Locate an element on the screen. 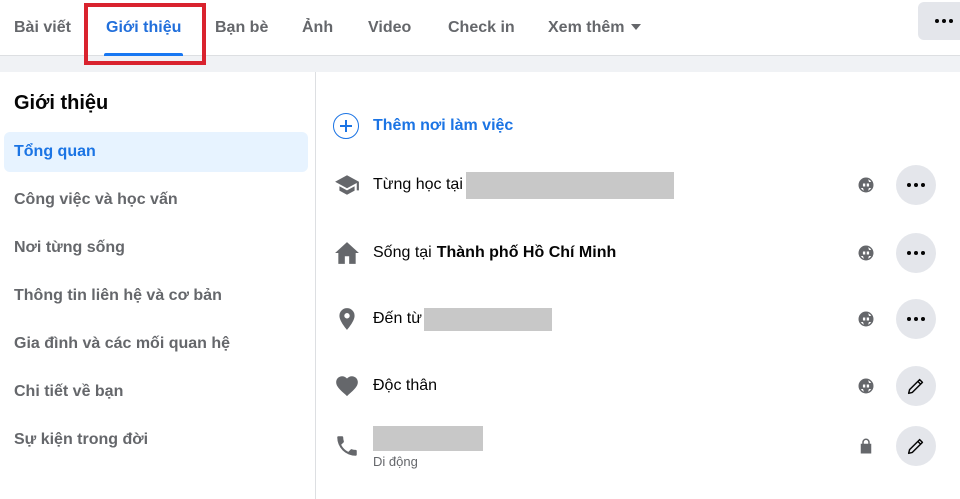  education-row: Từng học tại is located at coordinates (634, 185).